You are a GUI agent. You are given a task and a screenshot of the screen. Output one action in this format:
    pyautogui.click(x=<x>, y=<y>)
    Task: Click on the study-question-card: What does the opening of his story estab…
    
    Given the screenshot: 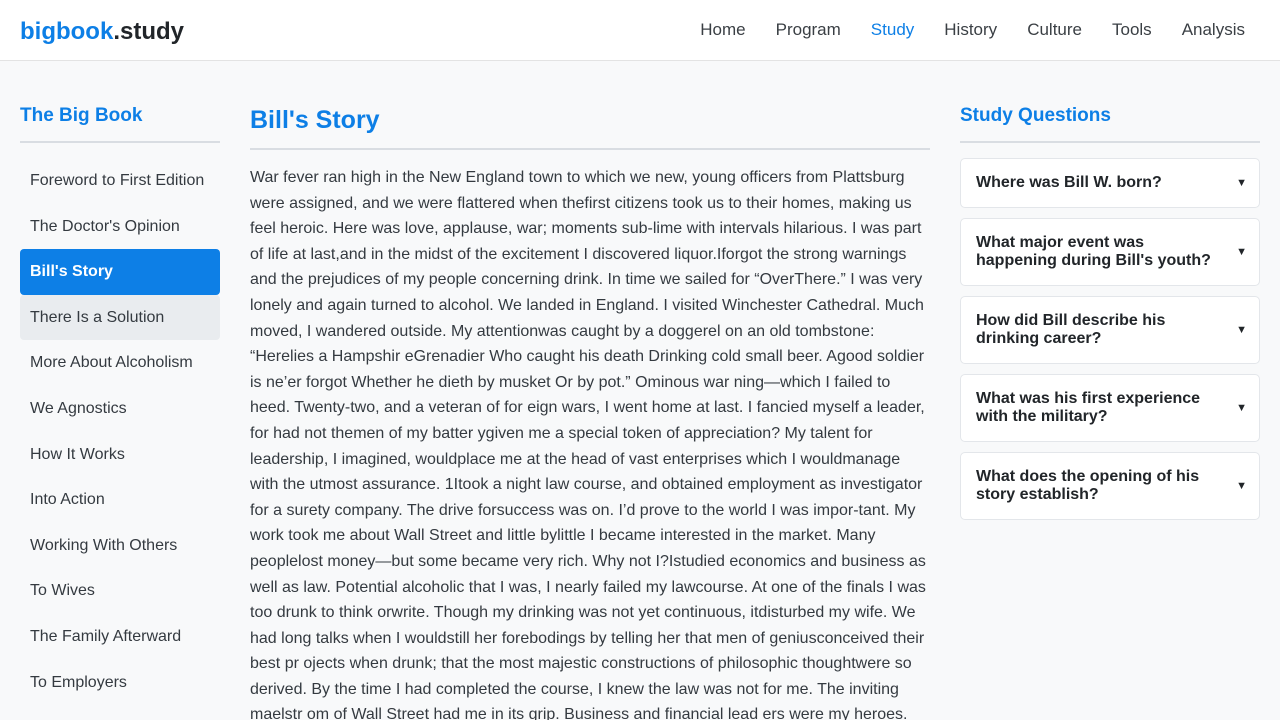 What is the action you would take?
    pyautogui.click(x=1110, y=486)
    